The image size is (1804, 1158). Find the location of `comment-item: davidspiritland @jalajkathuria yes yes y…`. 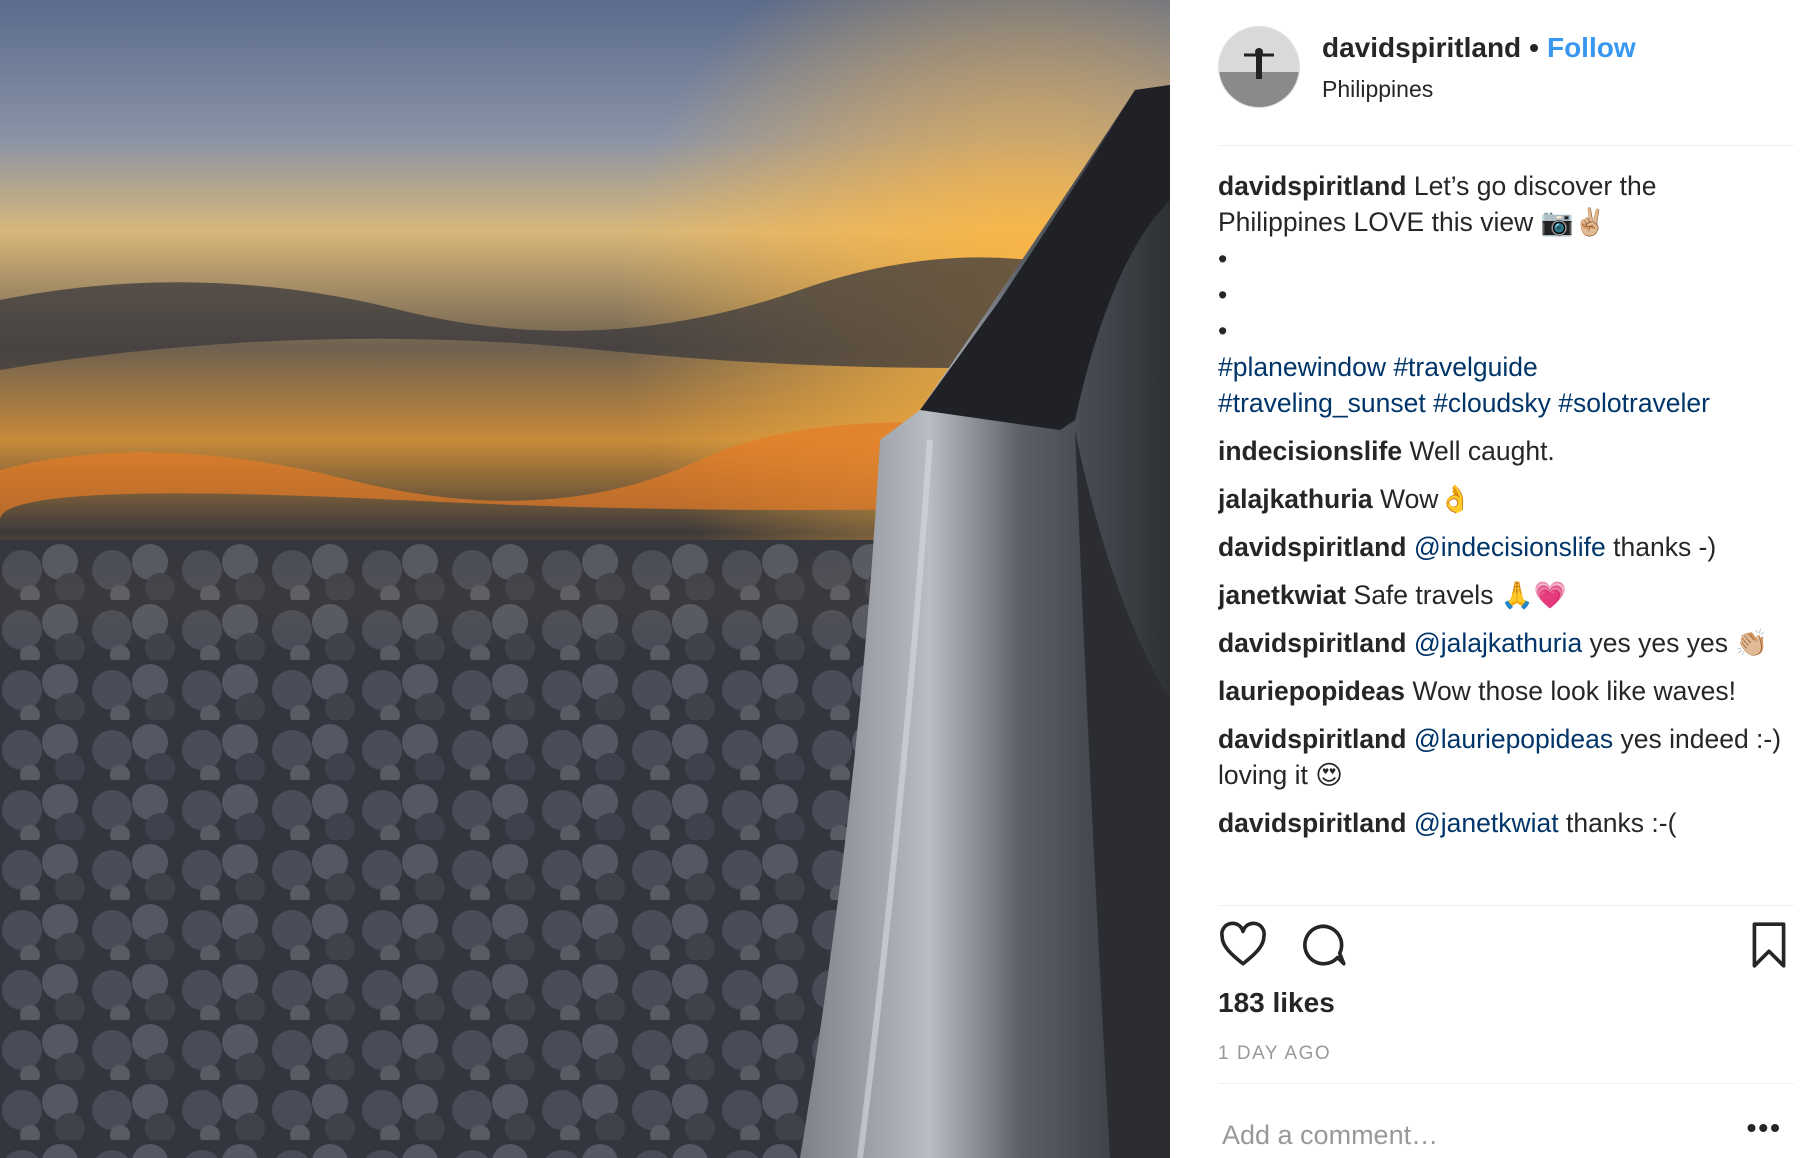

comment-item: davidspiritland @jalajkathuria yes yes y… is located at coordinates (1504, 643).